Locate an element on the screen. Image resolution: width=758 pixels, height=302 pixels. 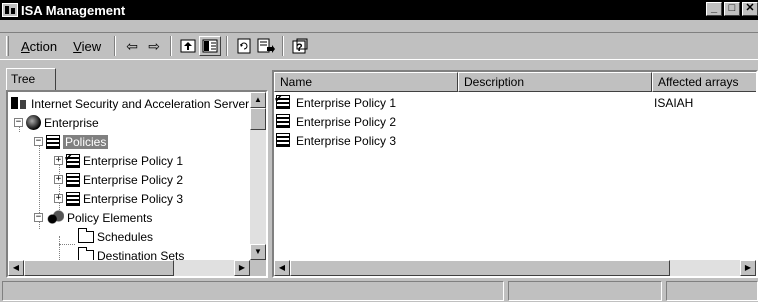
tree-item-policy-elements: − Policy Elements is located at coordinates (93, 217).